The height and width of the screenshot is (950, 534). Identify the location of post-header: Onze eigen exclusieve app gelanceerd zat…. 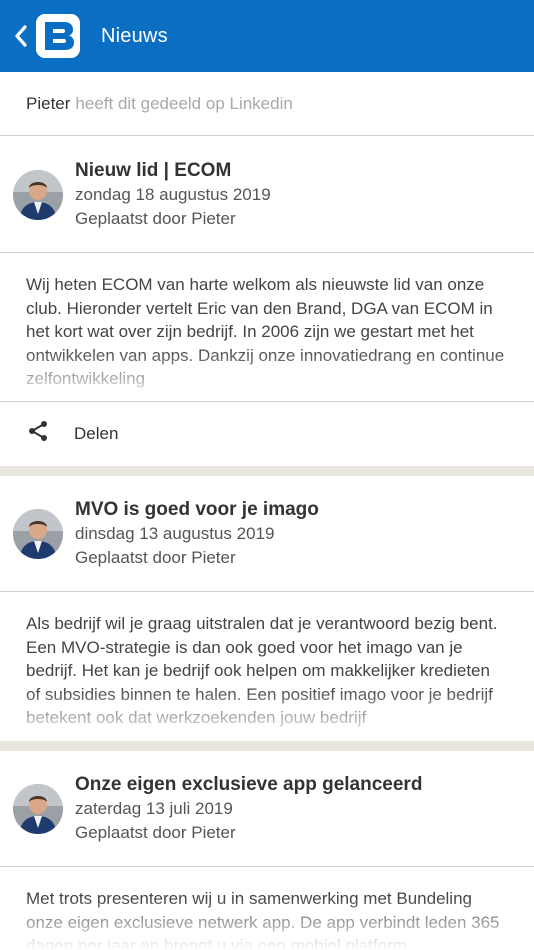
(267, 809).